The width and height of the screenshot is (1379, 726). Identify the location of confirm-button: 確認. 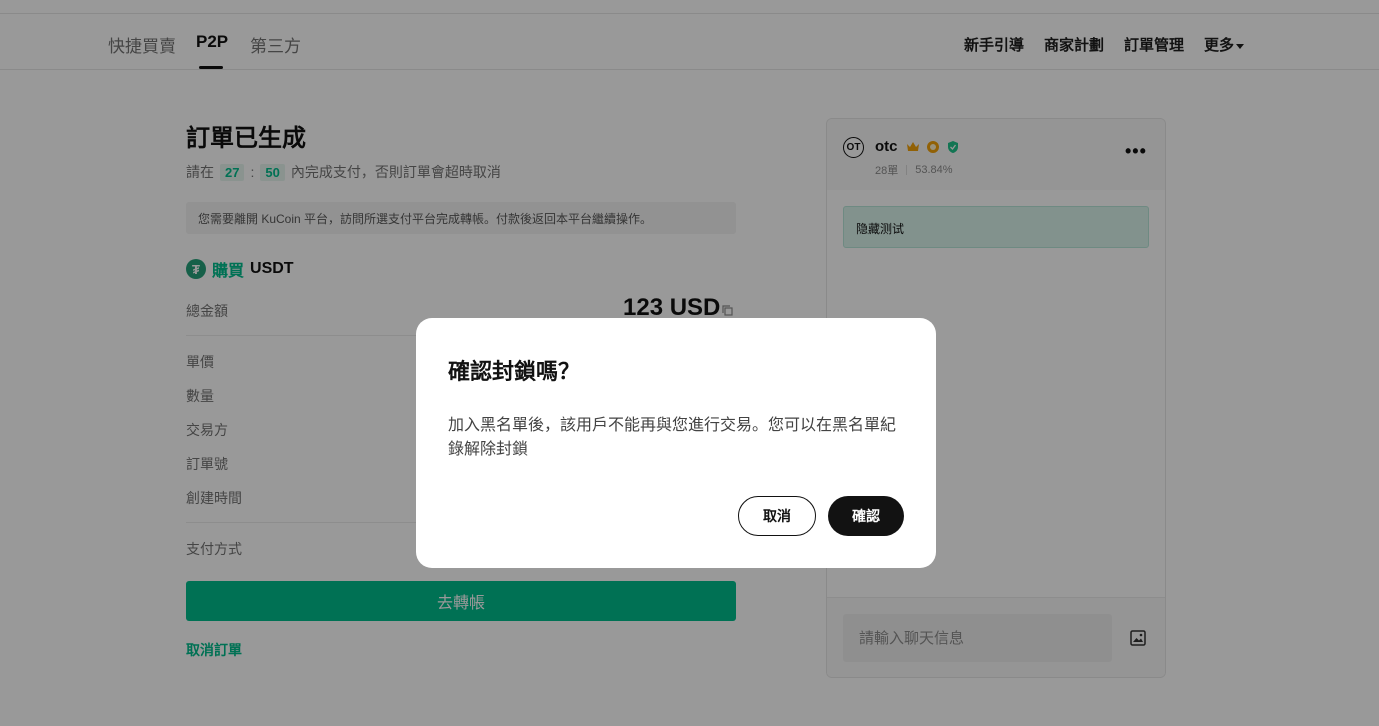
(866, 516).